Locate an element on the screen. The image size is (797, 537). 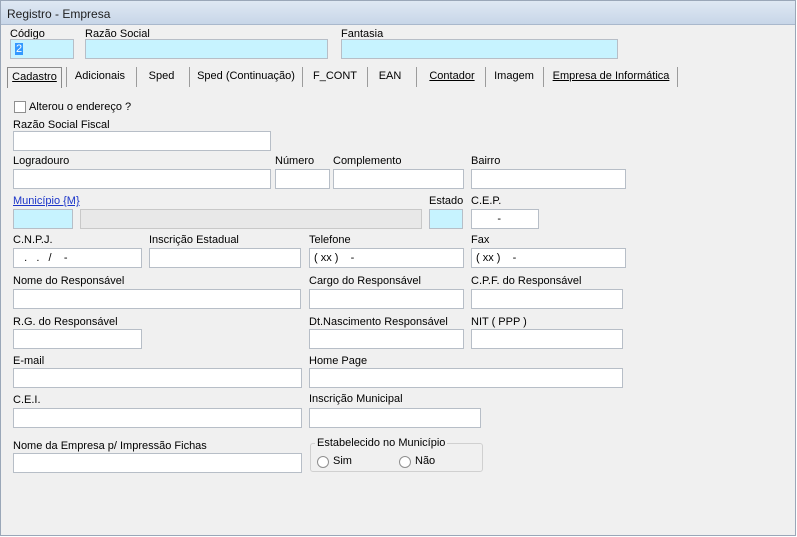
tab-f-cont-label: F_CONT is located at coordinates (335, 76).